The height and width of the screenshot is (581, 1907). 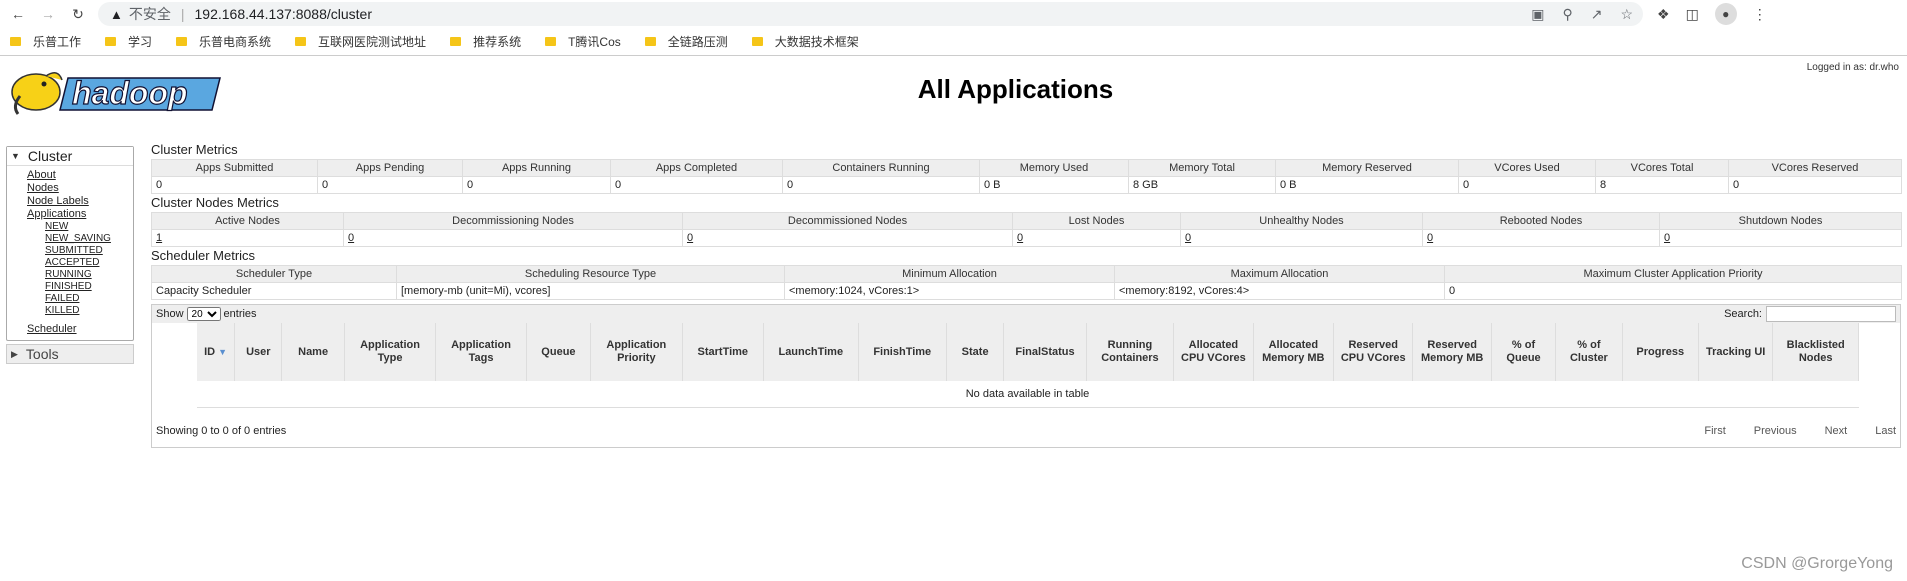 What do you see at coordinates (203, 314) in the screenshot?
I see `page-size-select: 20` at bounding box center [203, 314].